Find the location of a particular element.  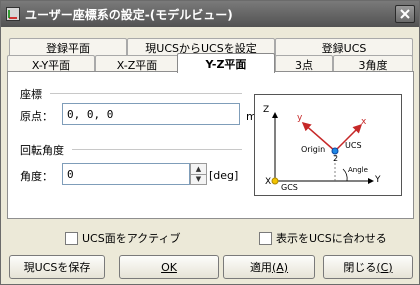

diagram-gcs-label: GCS is located at coordinates (289, 187).